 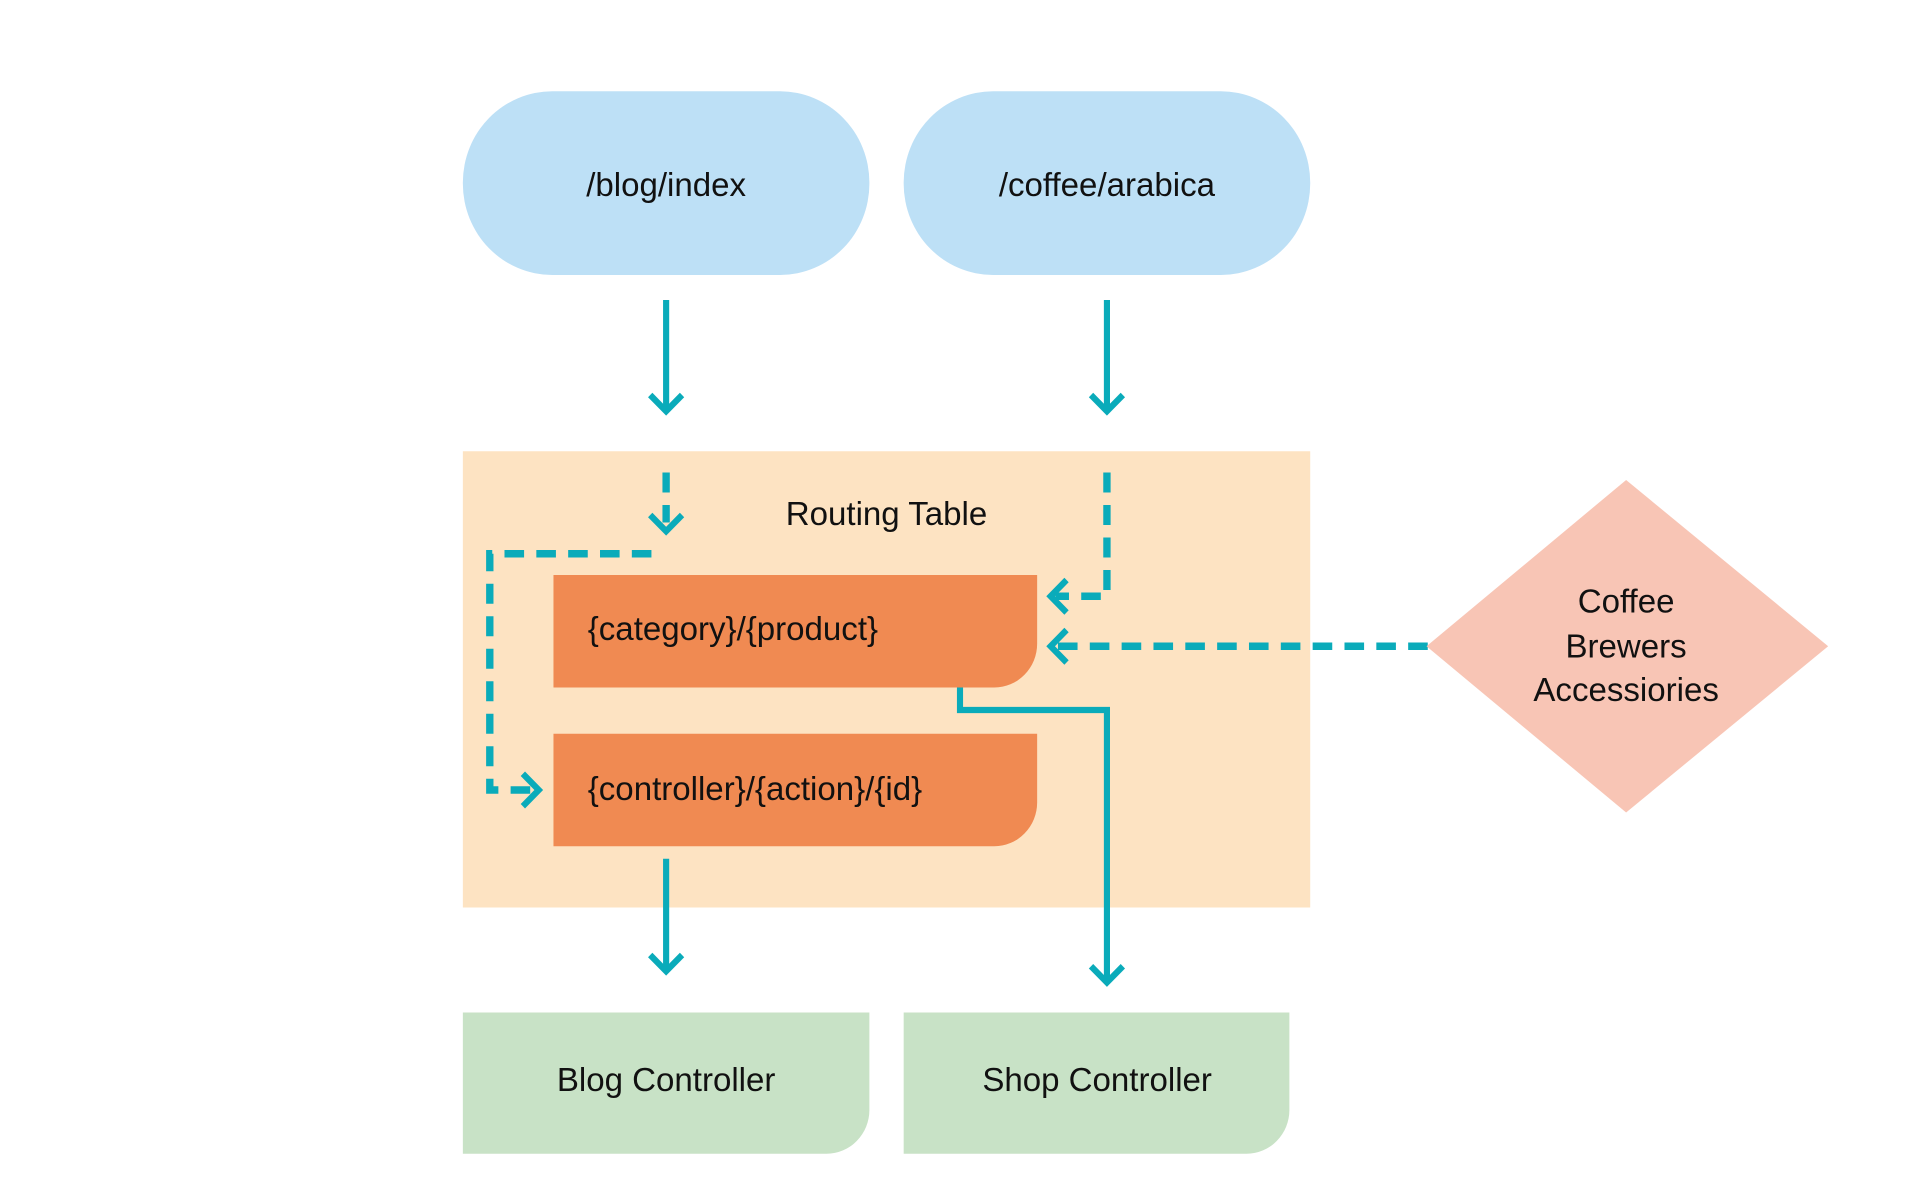 I want to click on category-accessories: Accessiories, so click(x=1625, y=690).